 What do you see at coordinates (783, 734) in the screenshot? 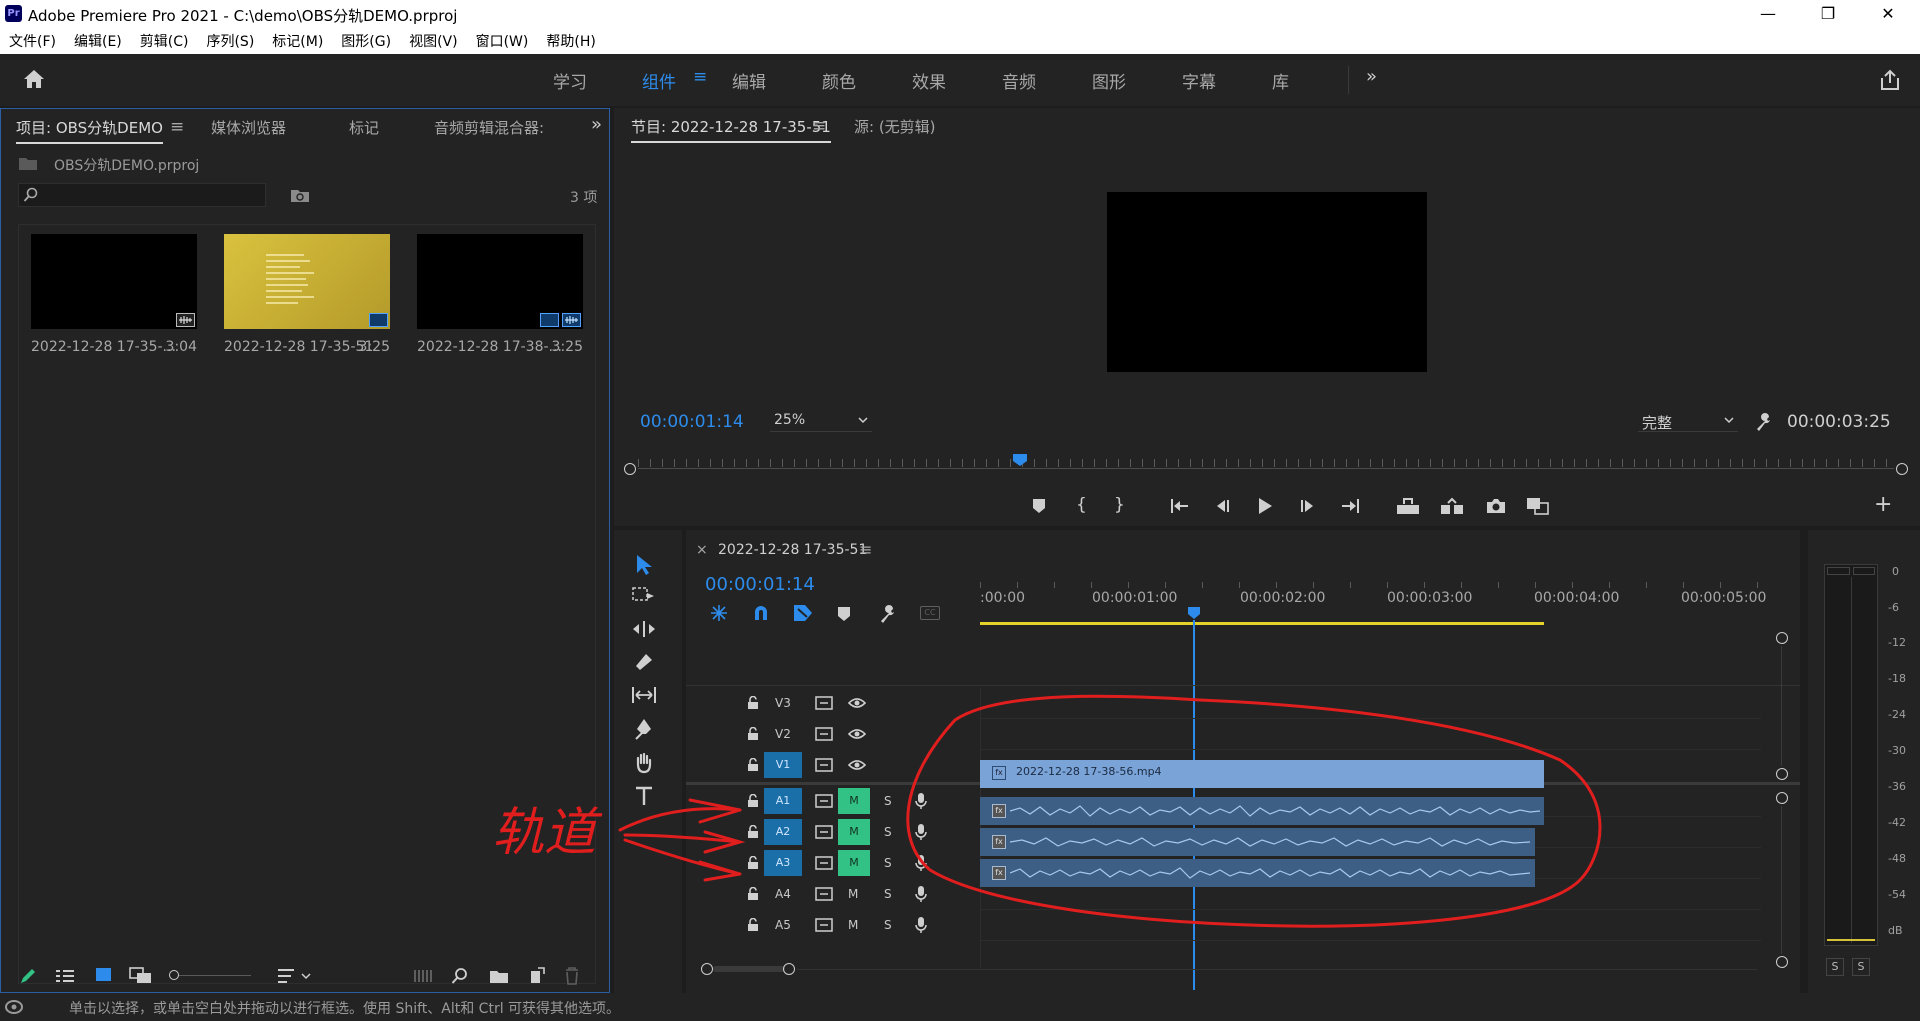
I see `track-label: V2` at bounding box center [783, 734].